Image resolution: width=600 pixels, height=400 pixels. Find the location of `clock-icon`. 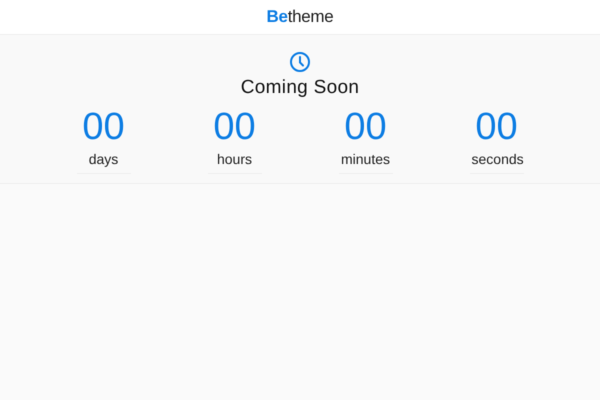

clock-icon is located at coordinates (300, 62).